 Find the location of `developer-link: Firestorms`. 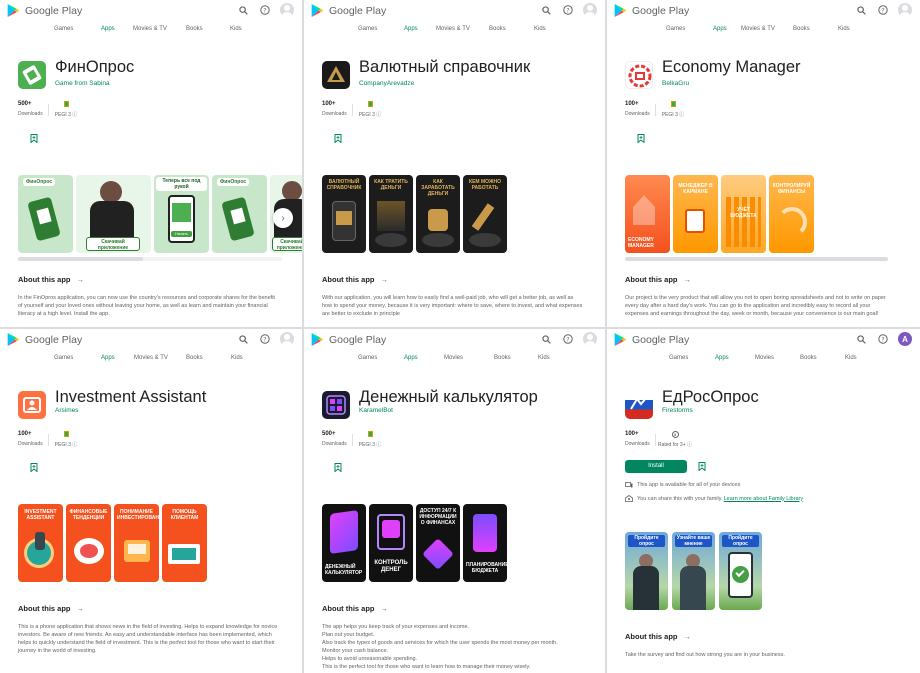

developer-link: Firestorms is located at coordinates (677, 410).